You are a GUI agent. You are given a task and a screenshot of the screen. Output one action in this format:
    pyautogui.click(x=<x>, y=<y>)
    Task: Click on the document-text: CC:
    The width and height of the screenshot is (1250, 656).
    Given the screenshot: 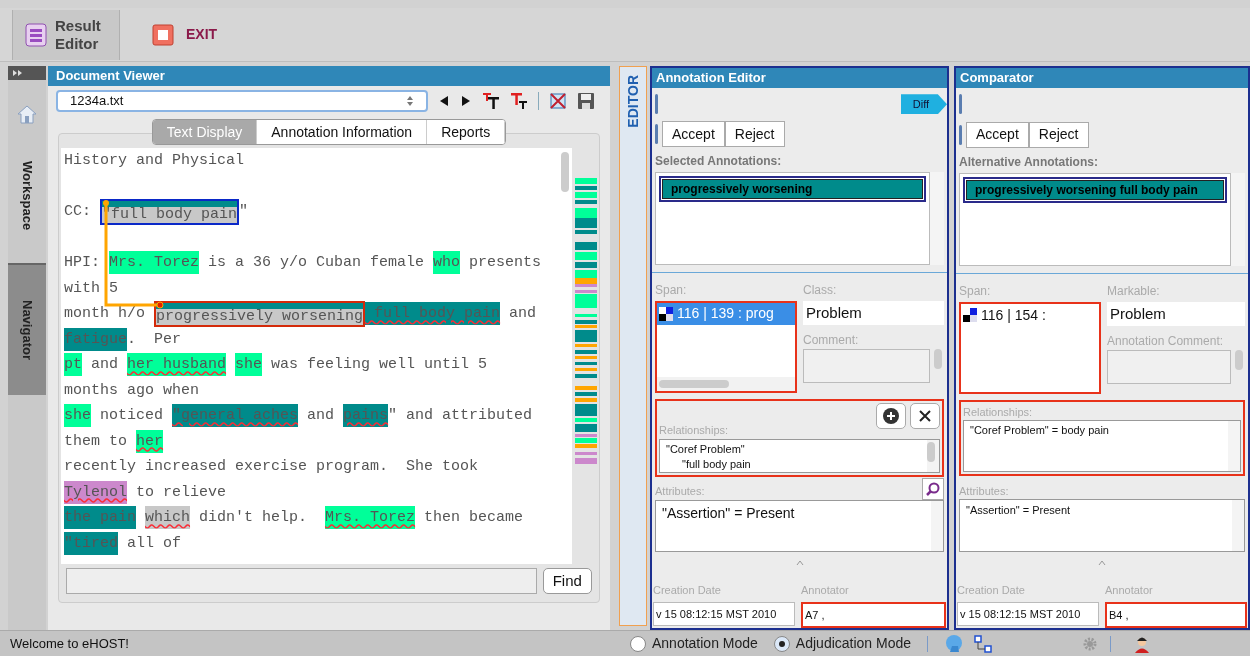 What is the action you would take?
    pyautogui.click(x=78, y=211)
    